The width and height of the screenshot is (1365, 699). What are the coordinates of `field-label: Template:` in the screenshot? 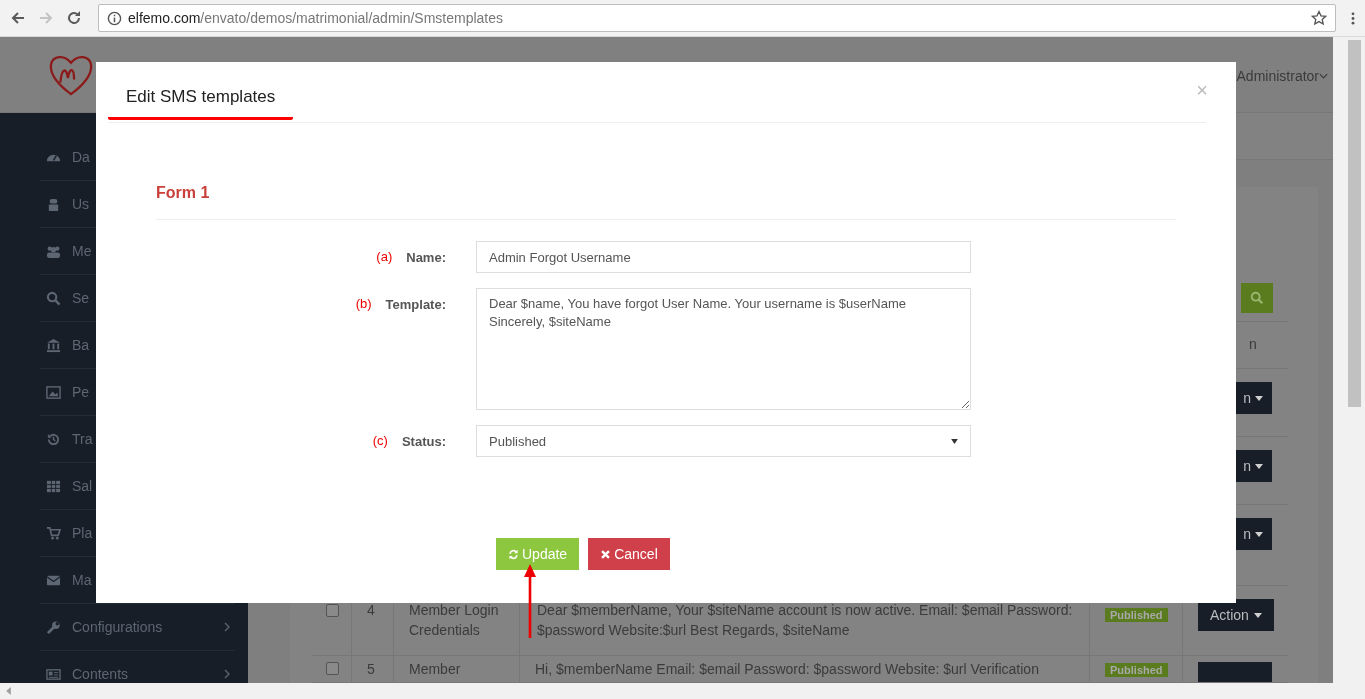 It's located at (415, 304).